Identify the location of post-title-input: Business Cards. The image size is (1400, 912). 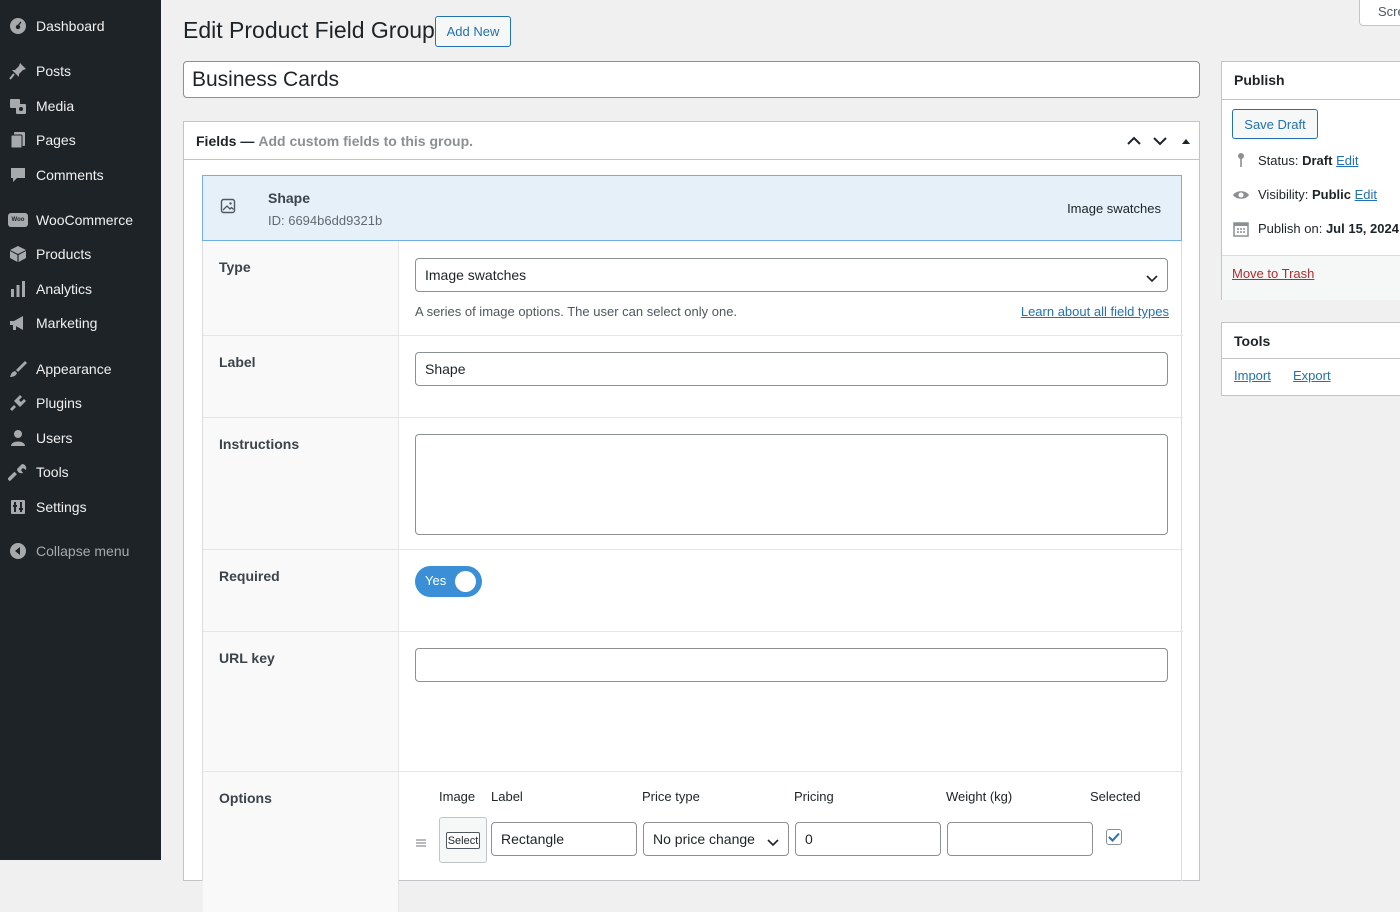
(691, 79).